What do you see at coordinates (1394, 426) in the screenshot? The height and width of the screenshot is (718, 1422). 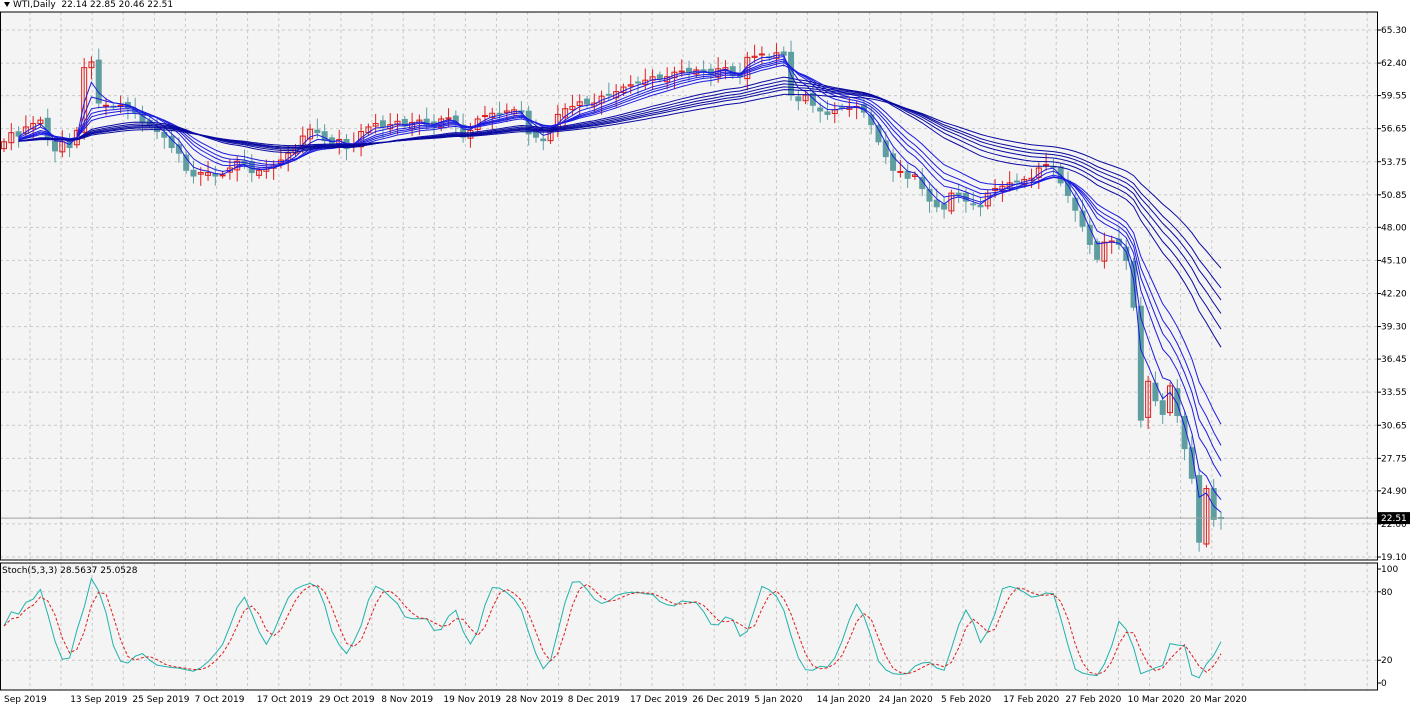 I see `price-axis-label: 30.65` at bounding box center [1394, 426].